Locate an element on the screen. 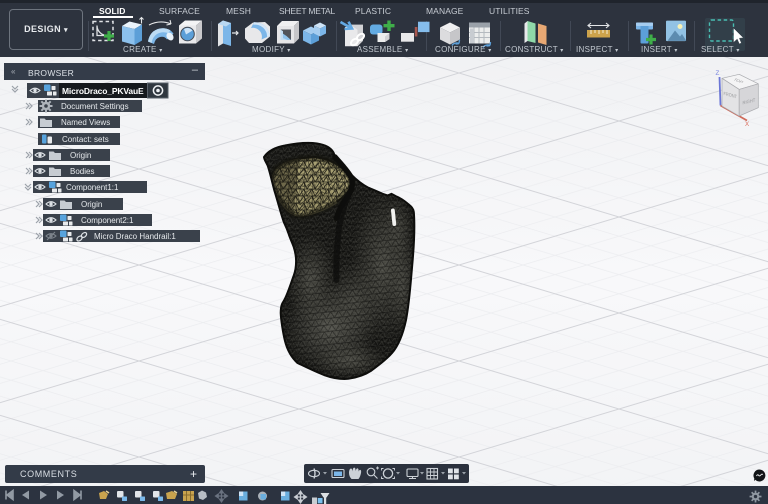 Image resolution: width=768 pixels, height=504 pixels. svg-text: X is located at coordinates (747, 124).